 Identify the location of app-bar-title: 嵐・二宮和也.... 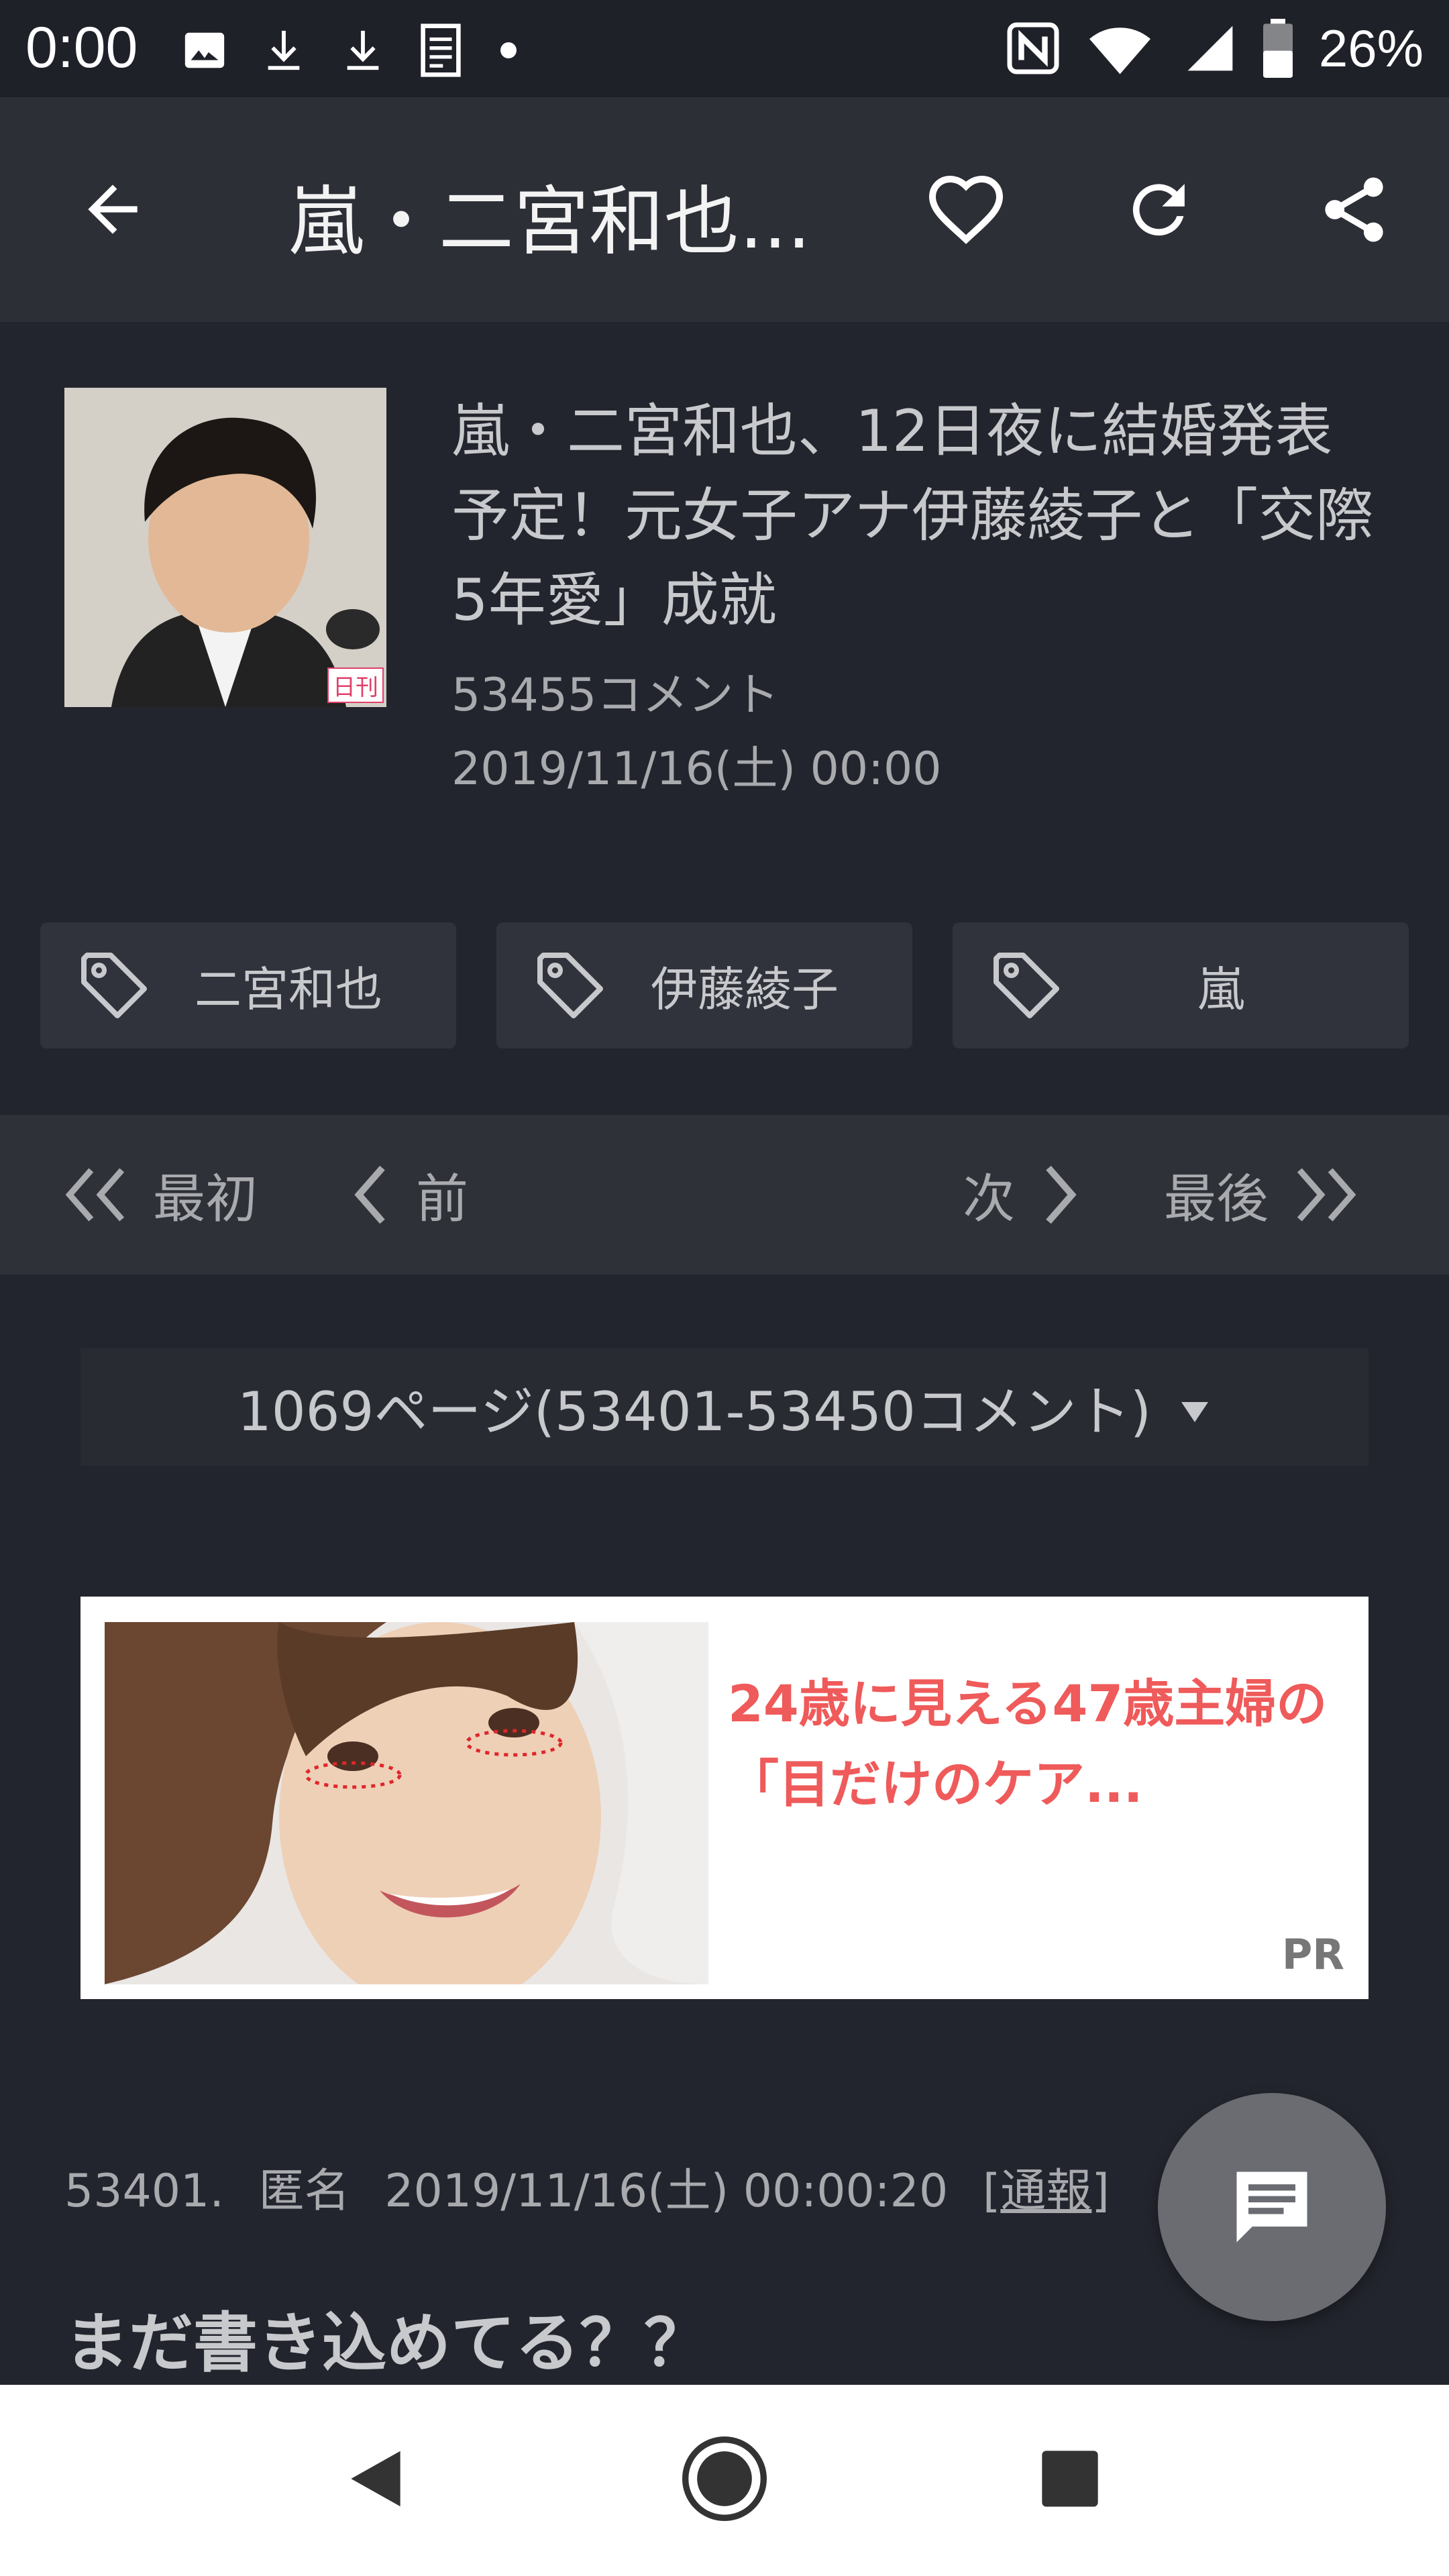
(549, 222).